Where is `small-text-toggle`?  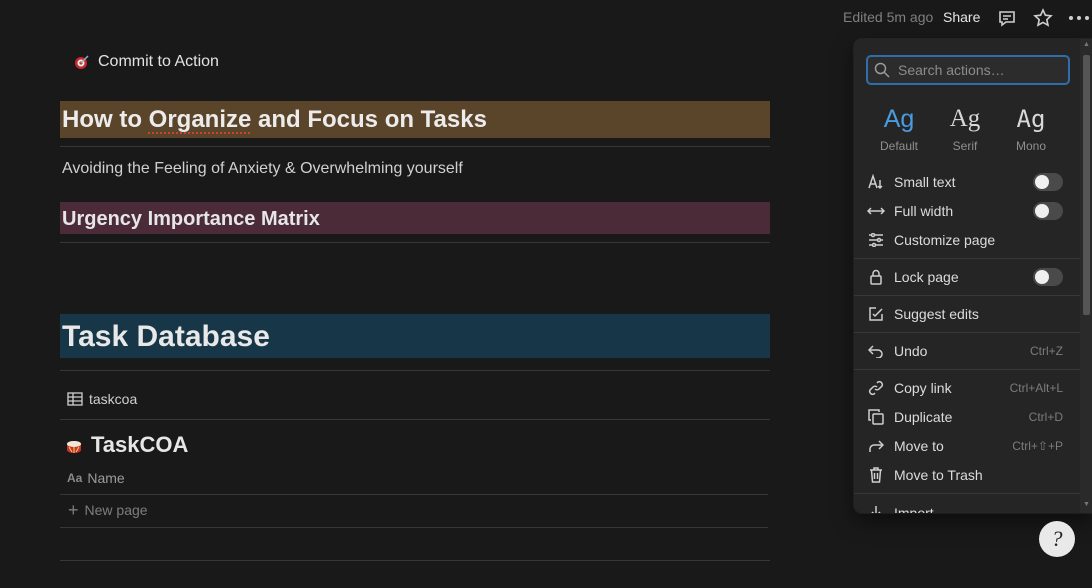 small-text-toggle is located at coordinates (1048, 181).